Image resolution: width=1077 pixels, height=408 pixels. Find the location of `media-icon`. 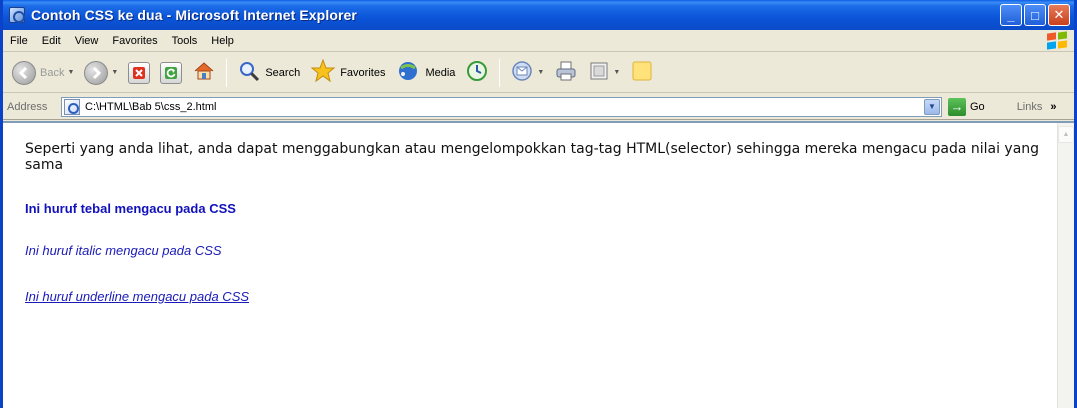

media-icon is located at coordinates (408, 72).